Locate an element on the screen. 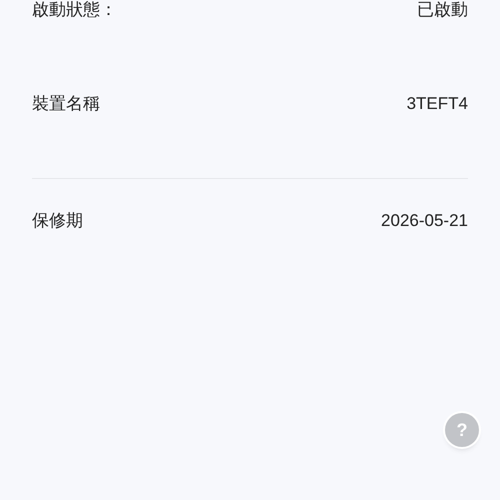 The width and height of the screenshot is (500, 500). field-value: 已啟動 is located at coordinates (442, 11).